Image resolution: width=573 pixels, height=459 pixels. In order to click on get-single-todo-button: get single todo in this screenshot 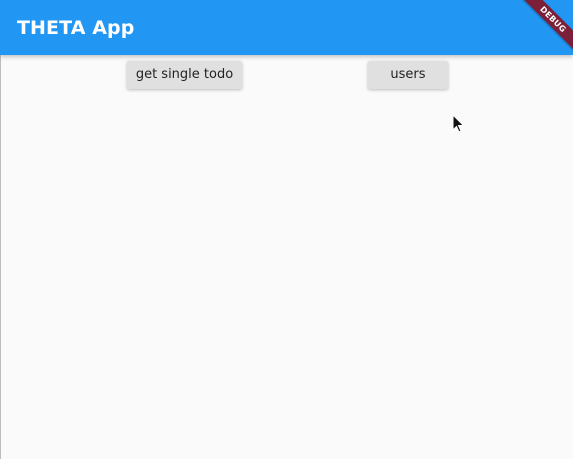, I will do `click(184, 75)`.